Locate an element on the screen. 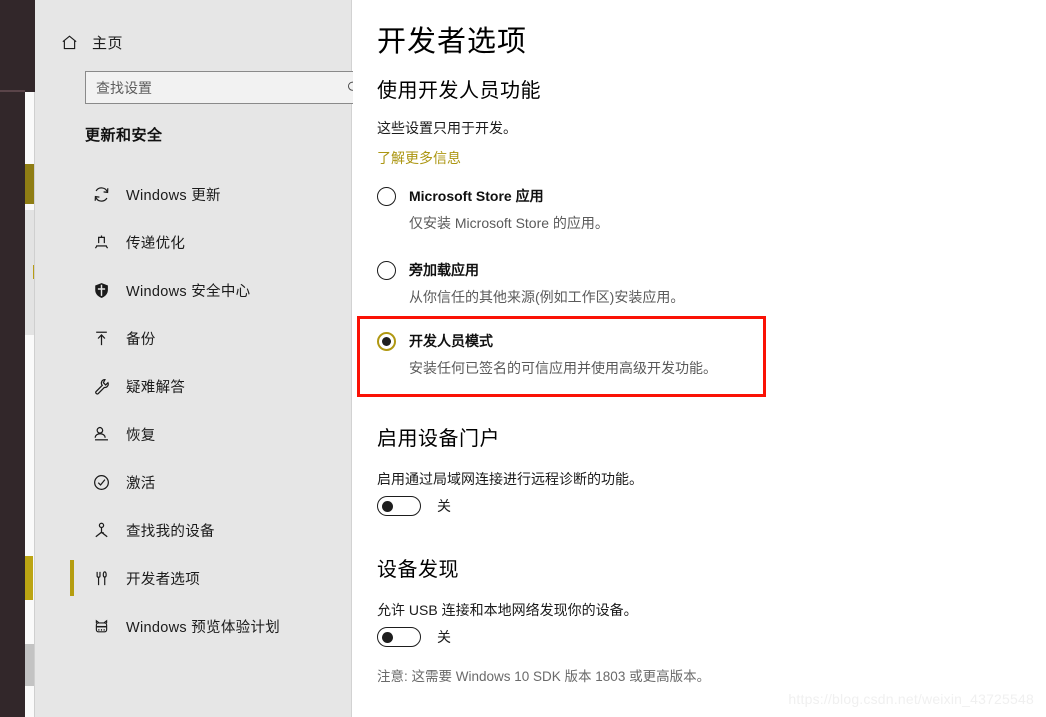 Image resolution: width=1046 pixels, height=717 pixels. developer-tools-icon is located at coordinates (101, 578).